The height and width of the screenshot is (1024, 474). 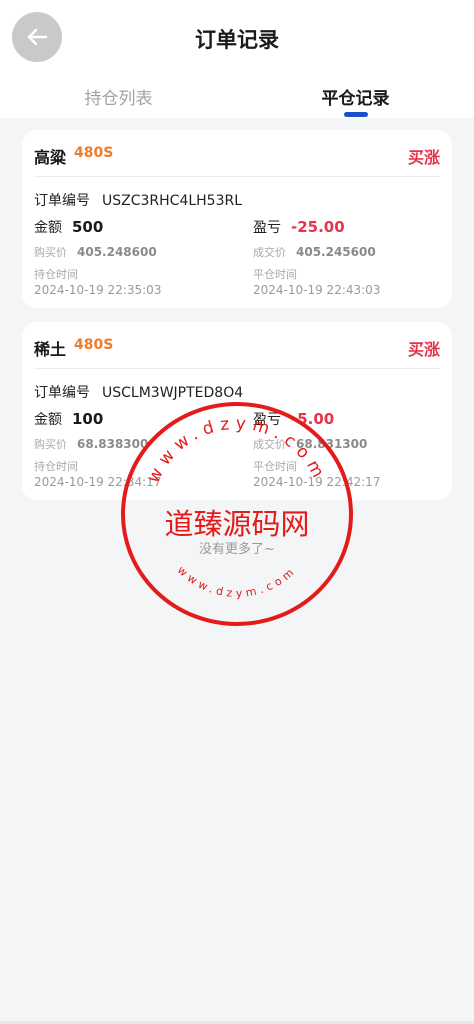 I want to click on tab-closed-records-label: 平仓记录, so click(x=355, y=99).